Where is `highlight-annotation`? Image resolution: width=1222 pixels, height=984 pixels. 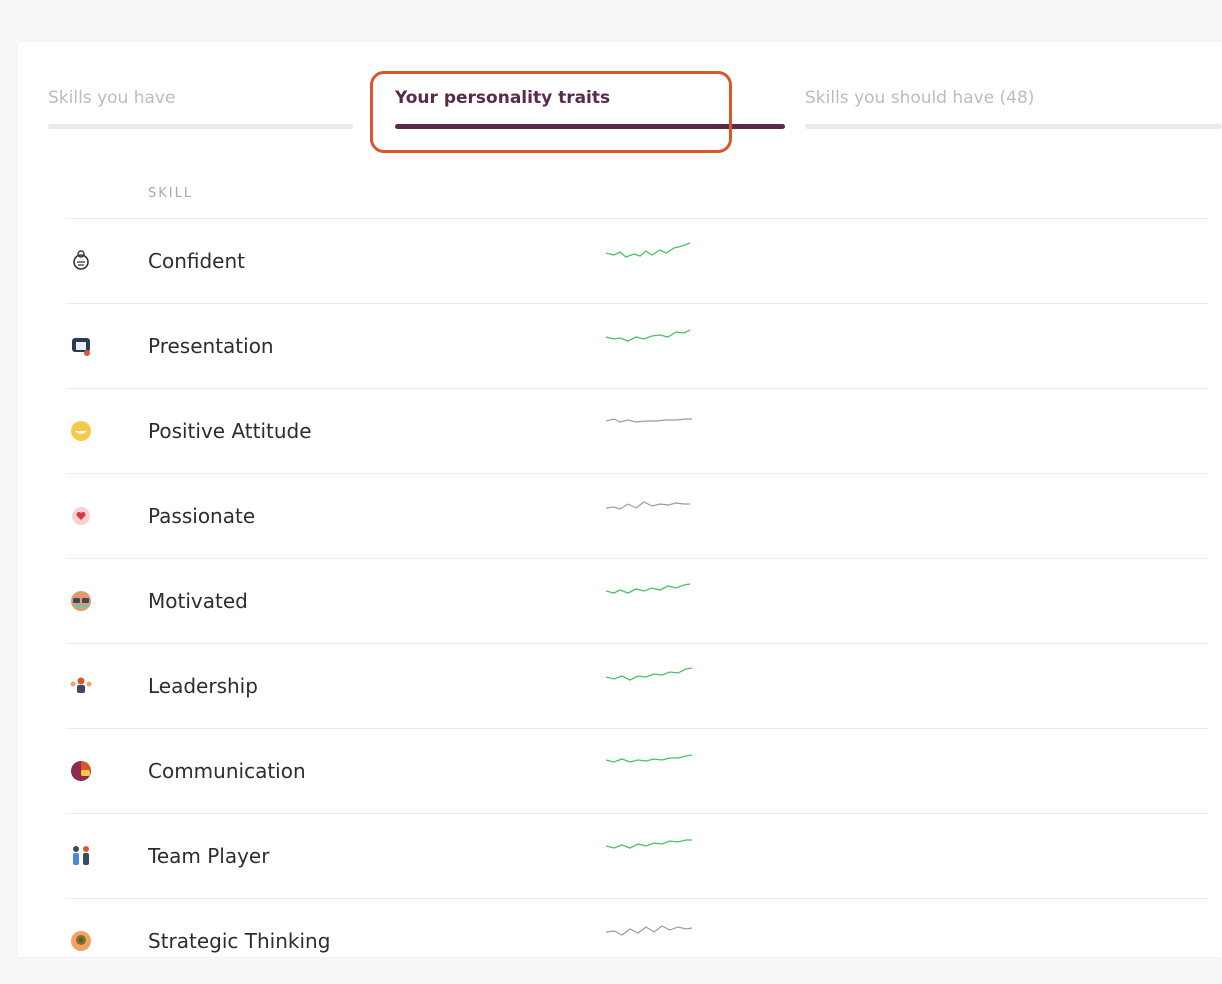
highlight-annotation is located at coordinates (551, 112).